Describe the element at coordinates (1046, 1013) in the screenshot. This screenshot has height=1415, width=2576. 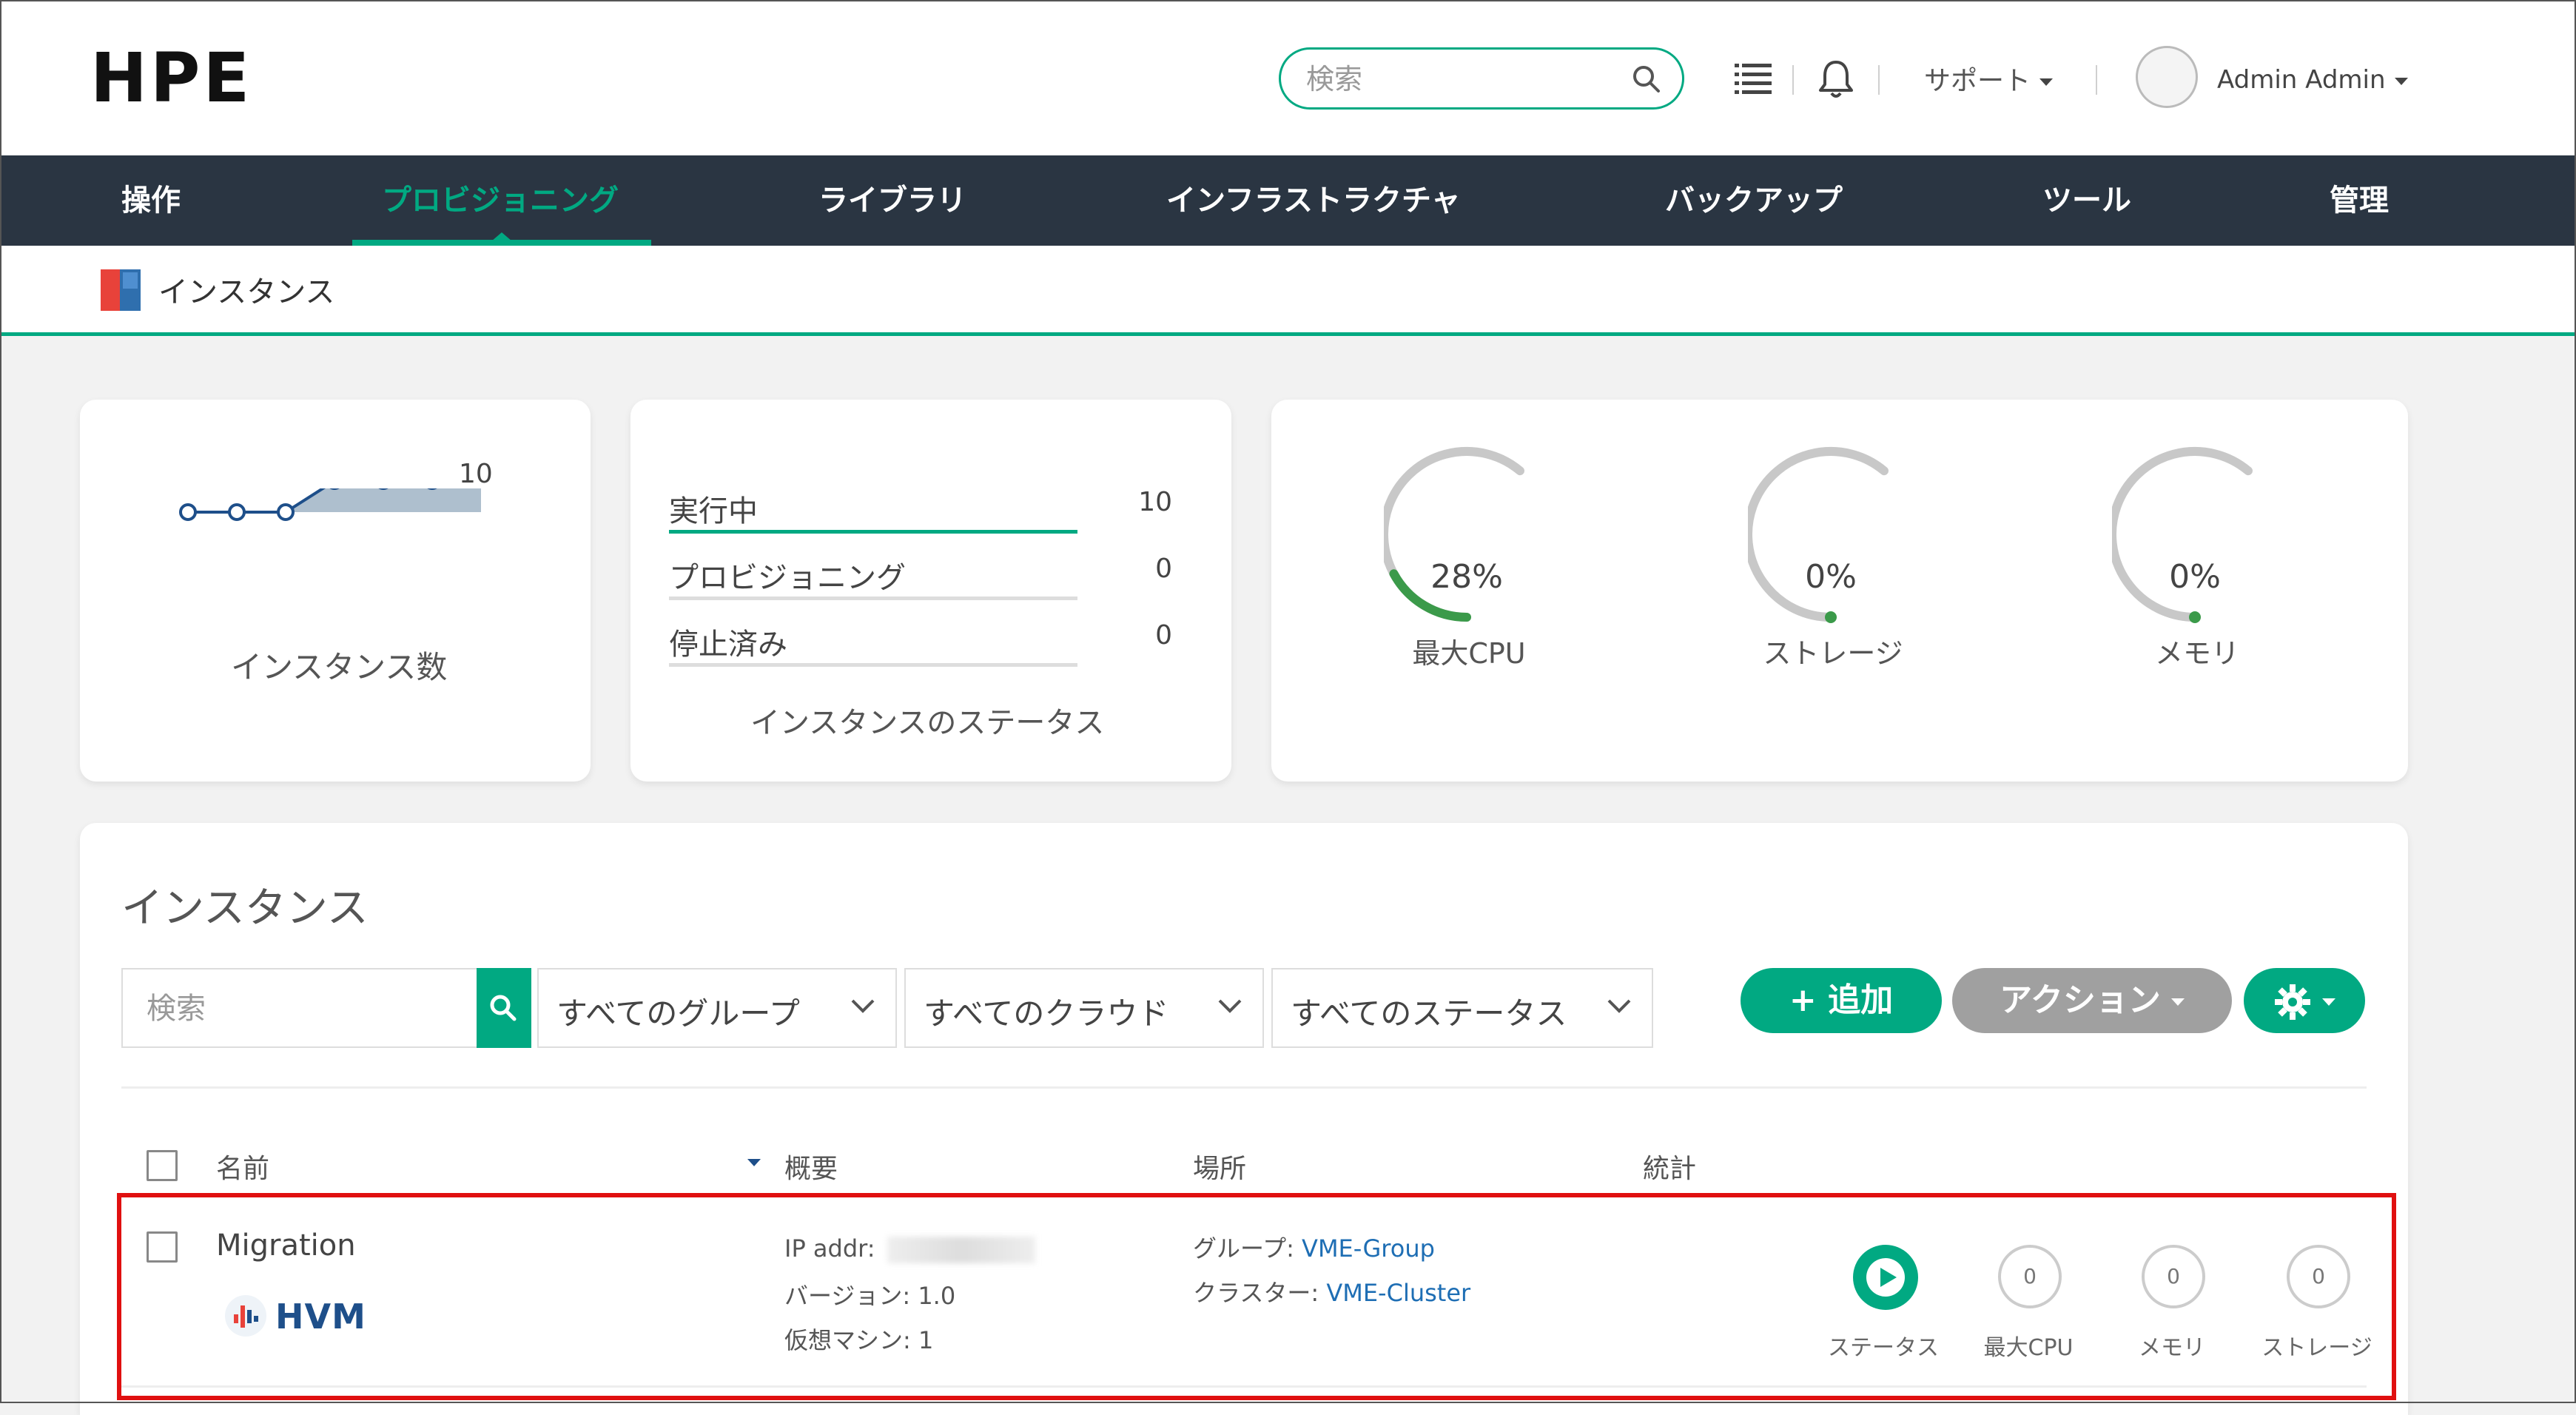
I see `dropdown-label: すべてのクラウド` at that location.